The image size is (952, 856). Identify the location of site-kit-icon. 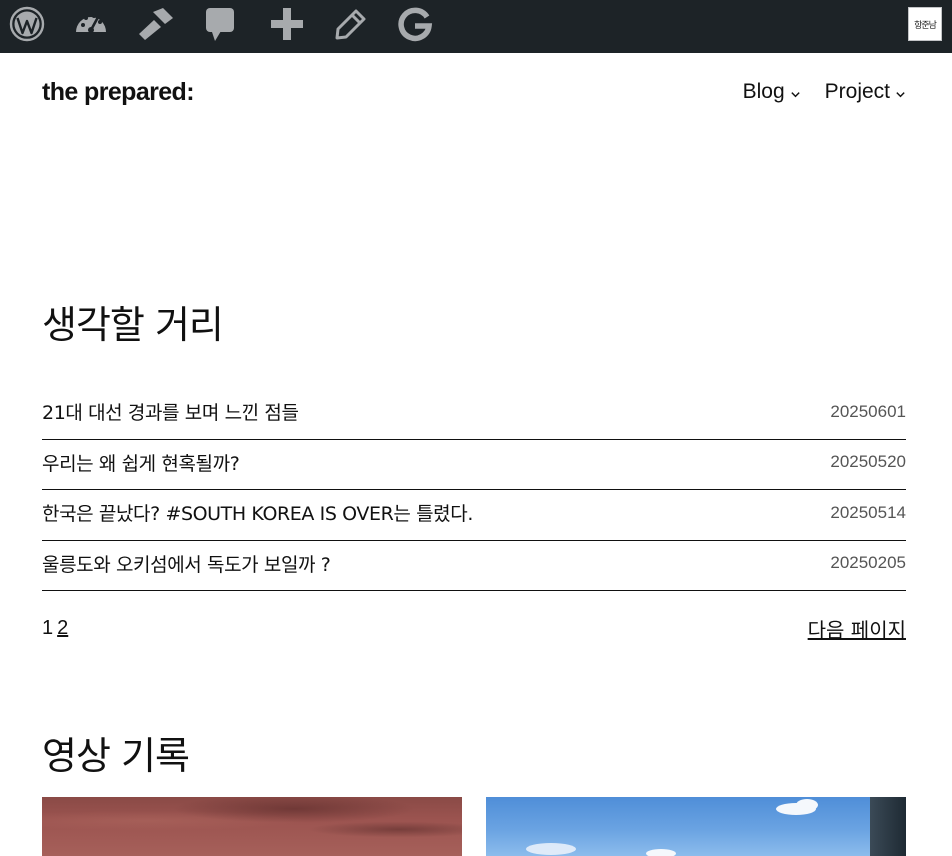
(415, 24).